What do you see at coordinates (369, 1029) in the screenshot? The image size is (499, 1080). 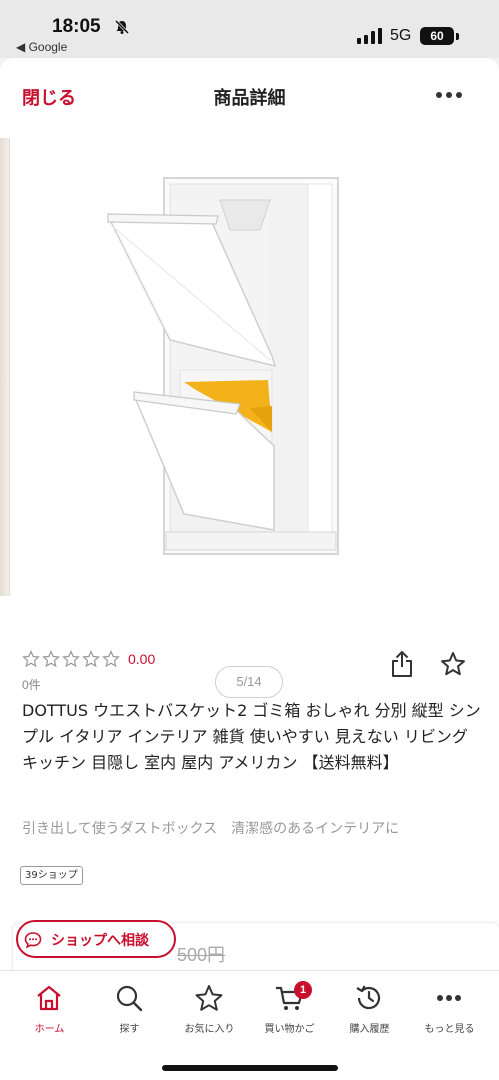 I see `tab-purchase-history-label: 購入履歴` at bounding box center [369, 1029].